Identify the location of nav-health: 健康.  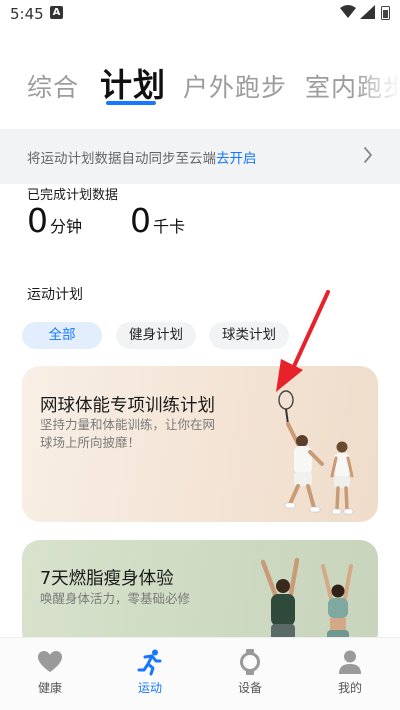
(50, 672).